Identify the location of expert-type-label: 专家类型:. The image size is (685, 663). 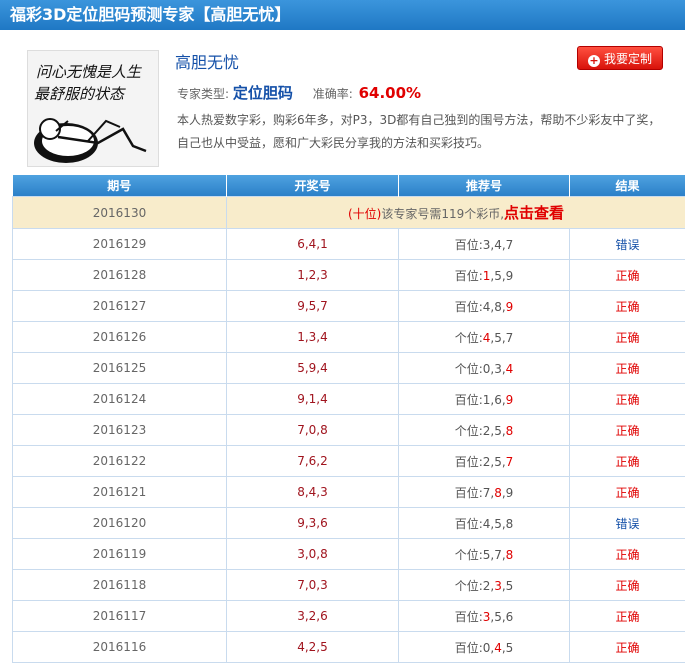
(203, 94).